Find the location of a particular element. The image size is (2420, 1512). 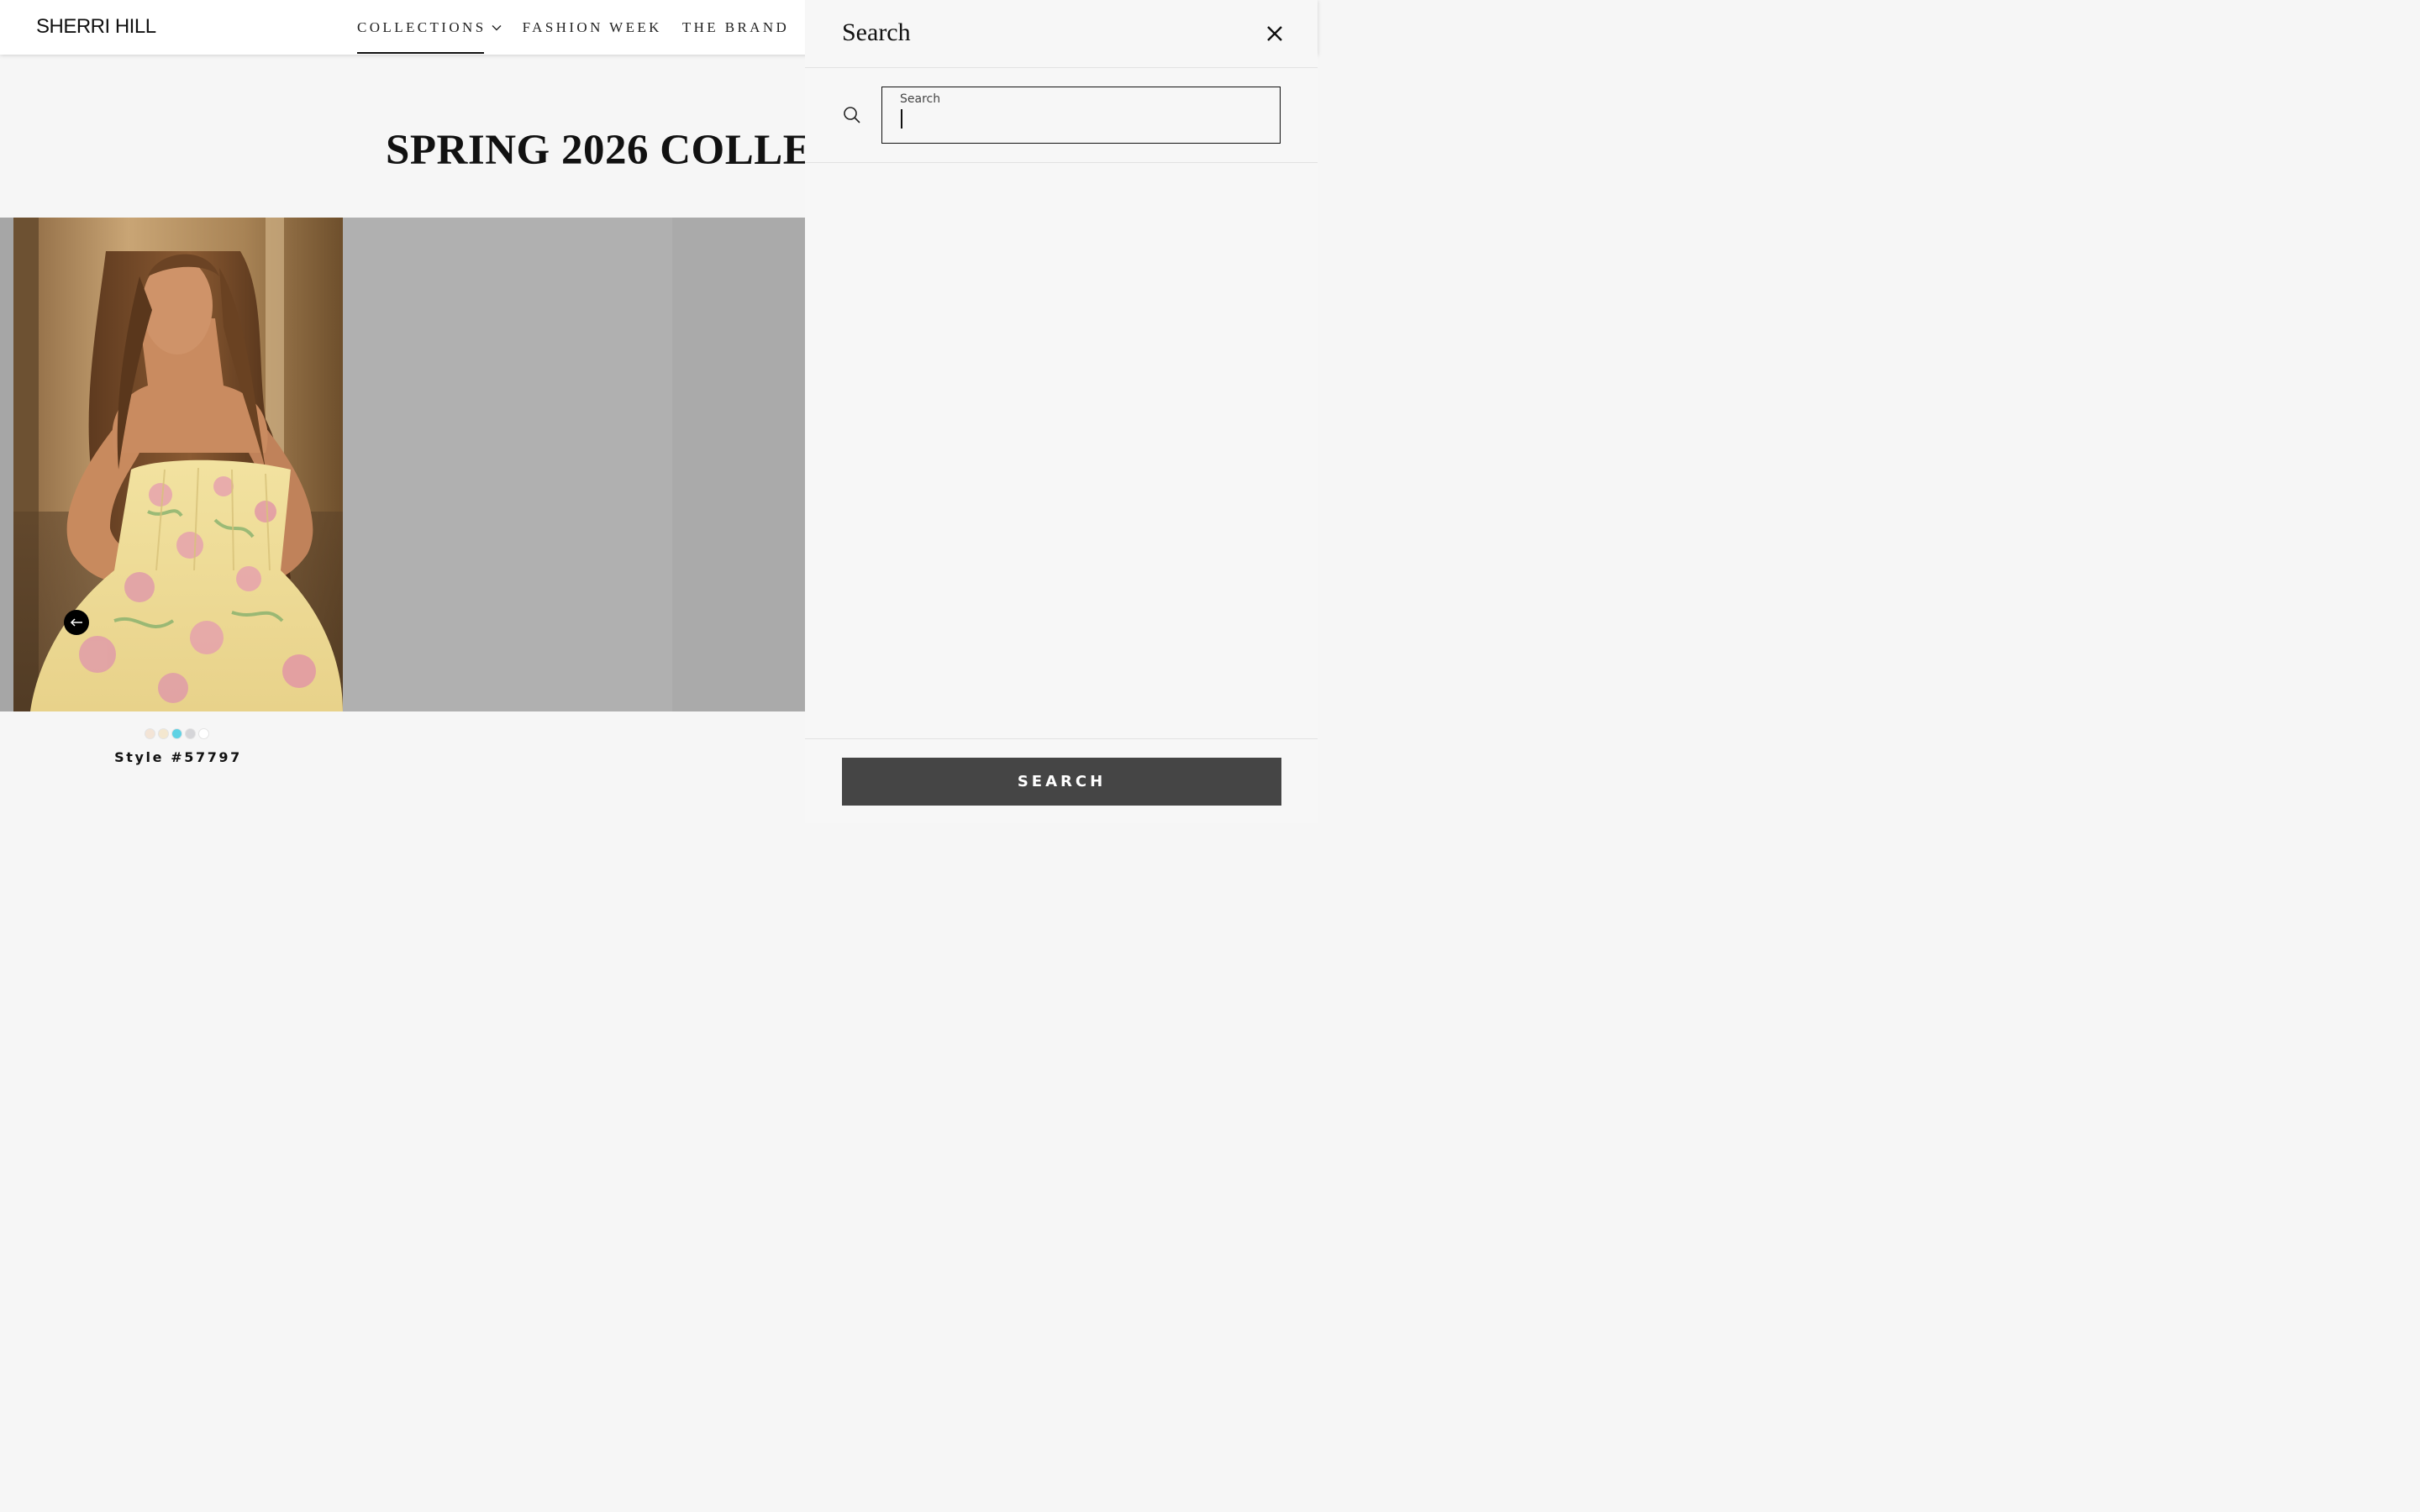

color-swatches is located at coordinates (177, 733).